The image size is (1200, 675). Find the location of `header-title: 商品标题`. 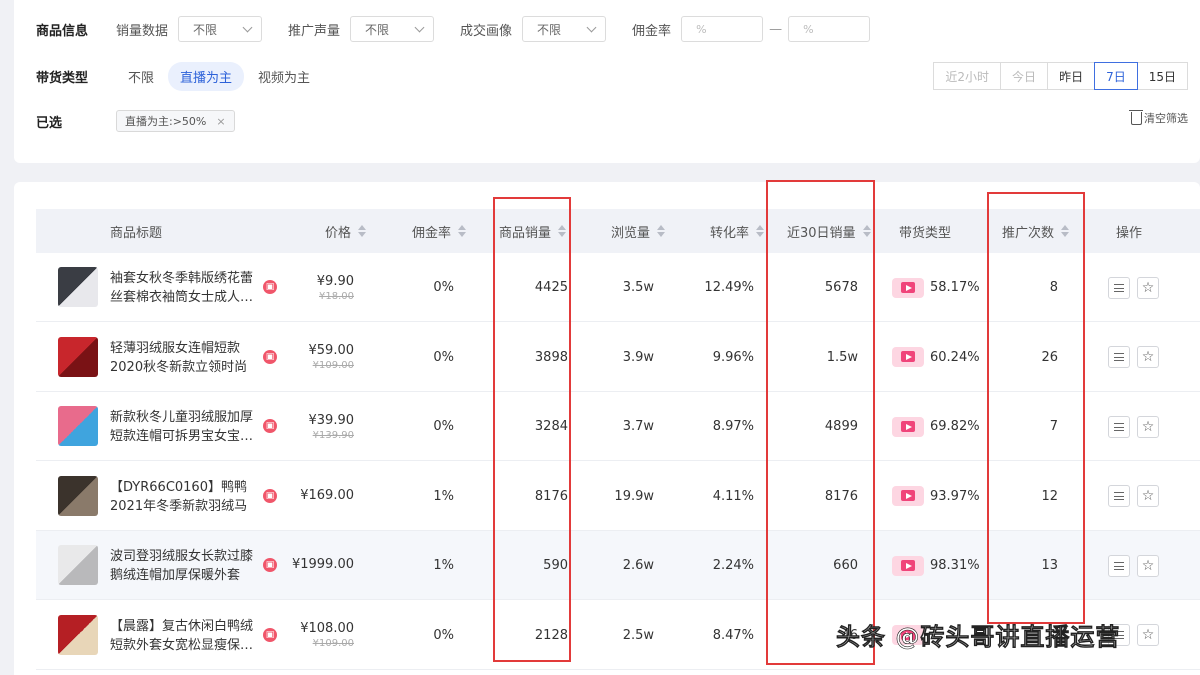

header-title: 商品标题 is located at coordinates (136, 231).